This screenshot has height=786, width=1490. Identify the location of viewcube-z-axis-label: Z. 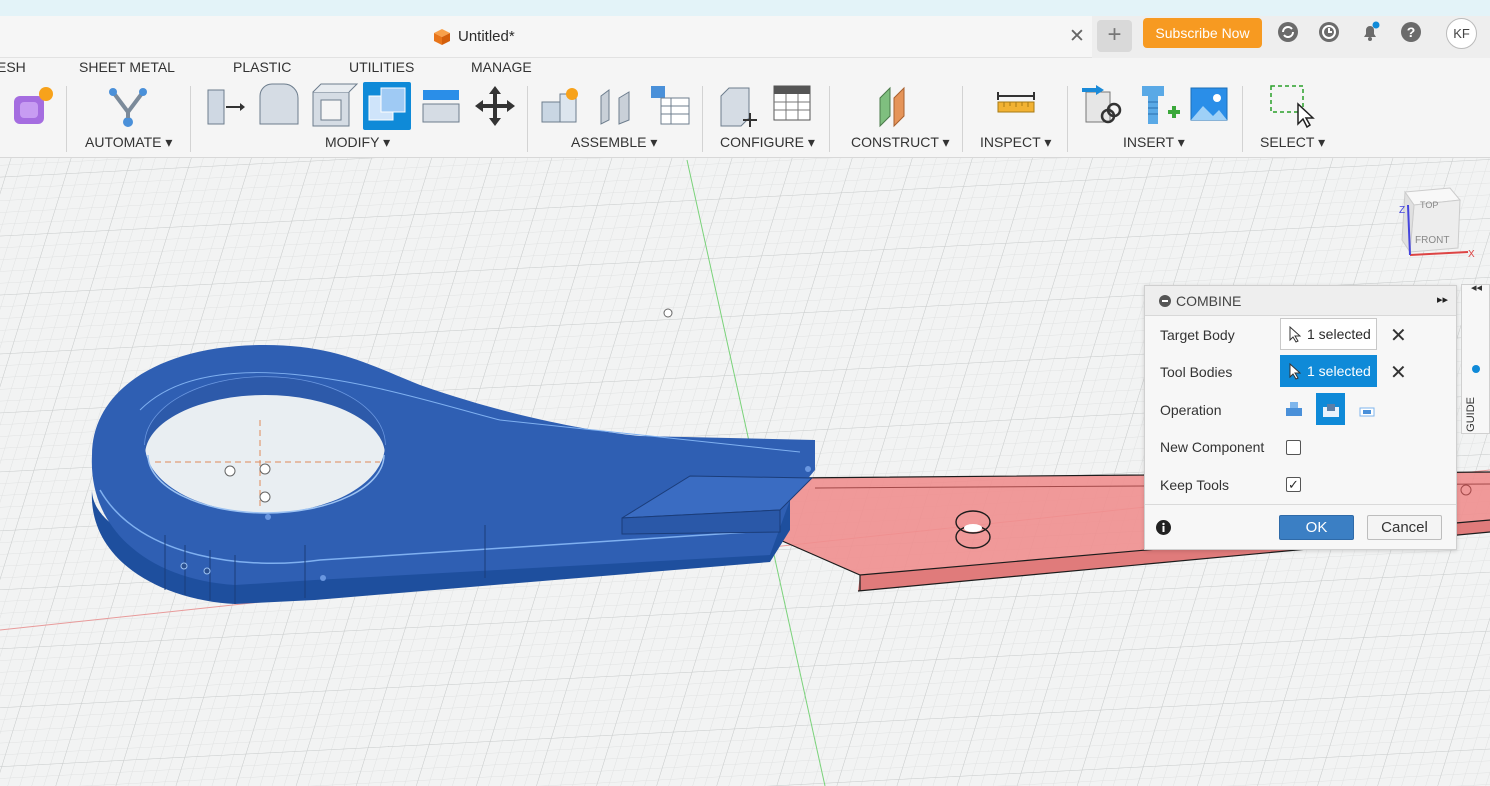
(1402, 210).